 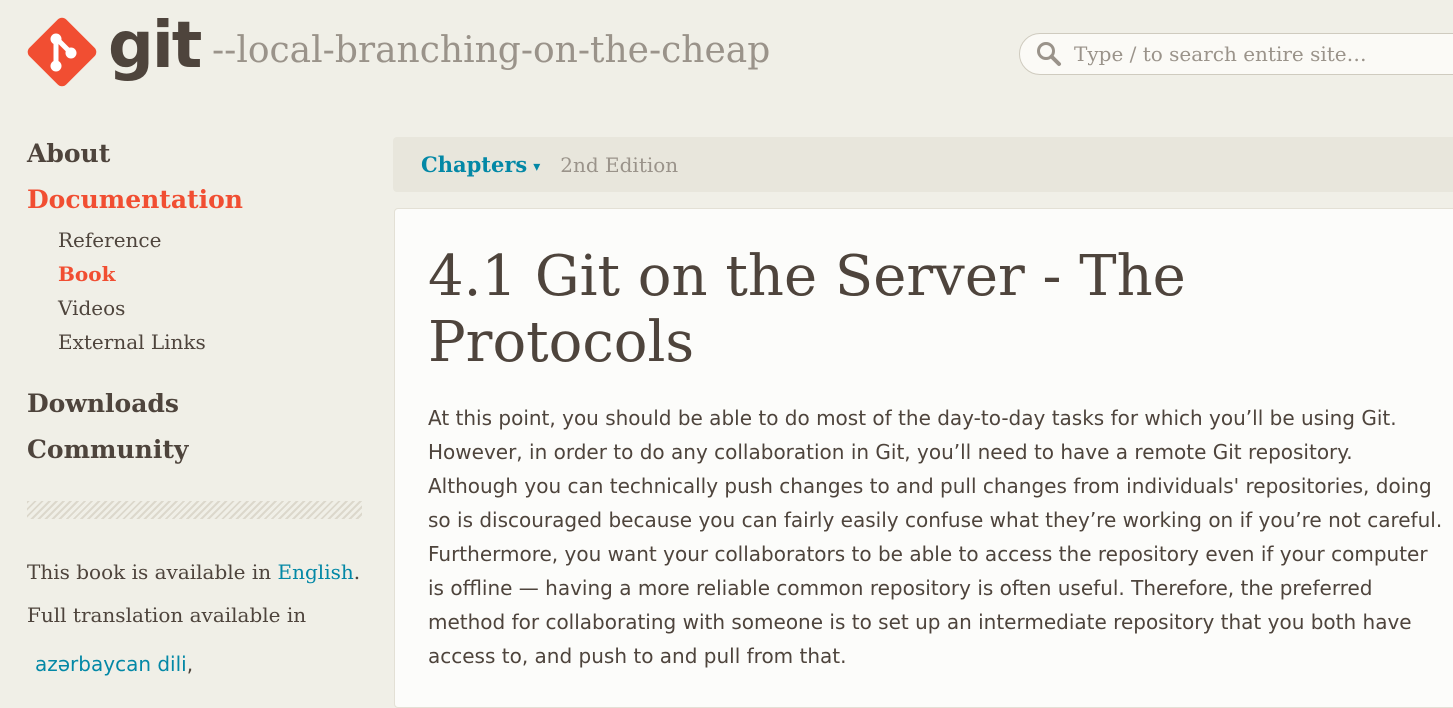 I want to click on search-box, so click(x=1236, y=54).